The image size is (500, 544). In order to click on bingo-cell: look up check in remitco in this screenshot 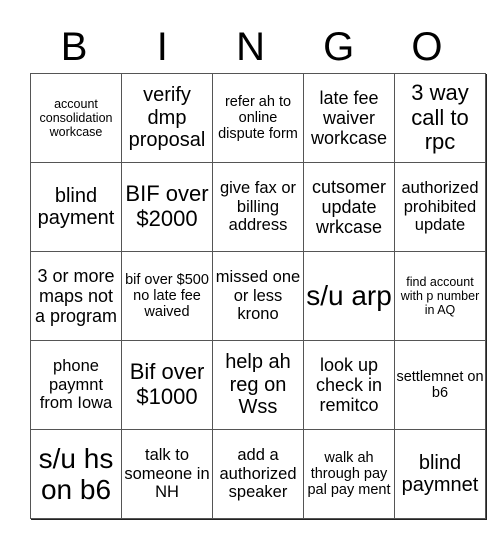, I will do `click(349, 385)`.